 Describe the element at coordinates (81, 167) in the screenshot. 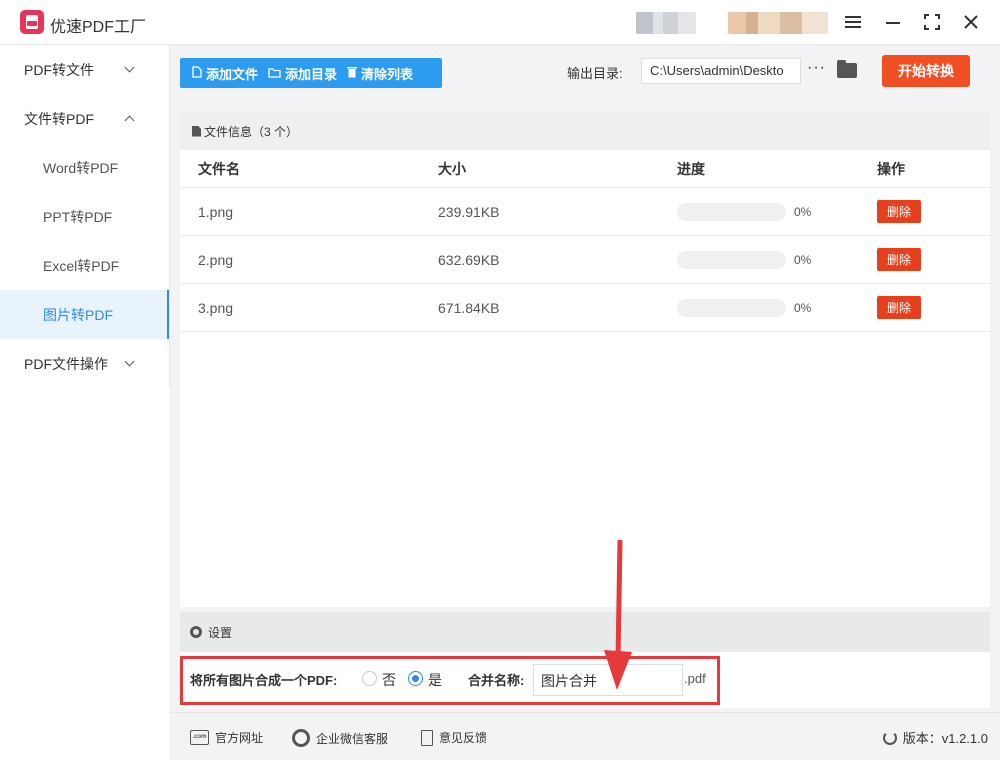

I see `sidebar-item-label: Word转PDF` at that location.